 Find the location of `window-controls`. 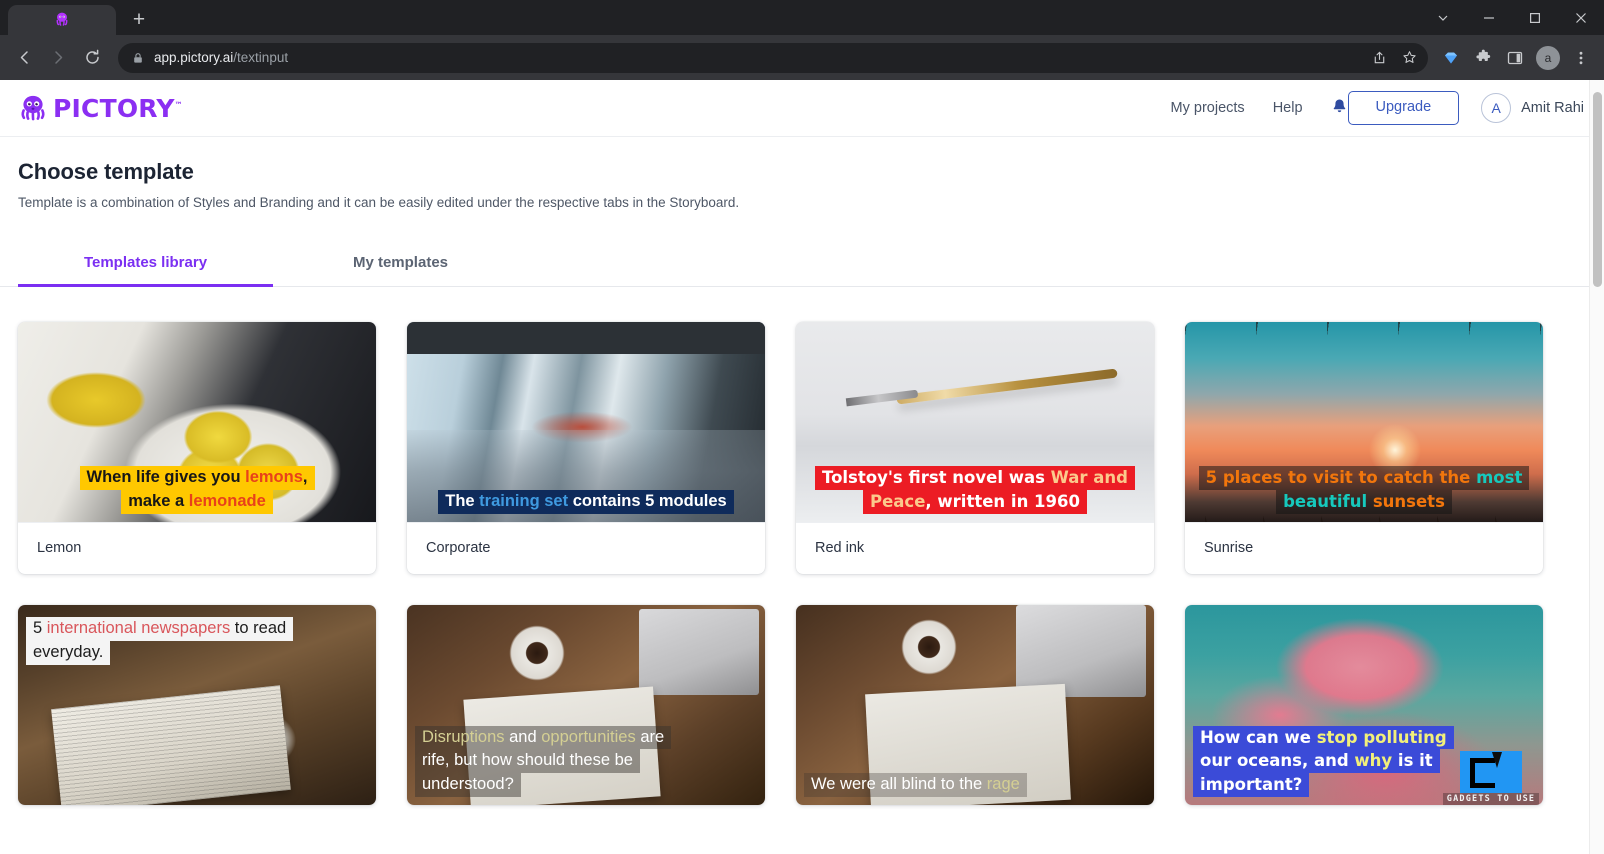

window-controls is located at coordinates (1512, 17).